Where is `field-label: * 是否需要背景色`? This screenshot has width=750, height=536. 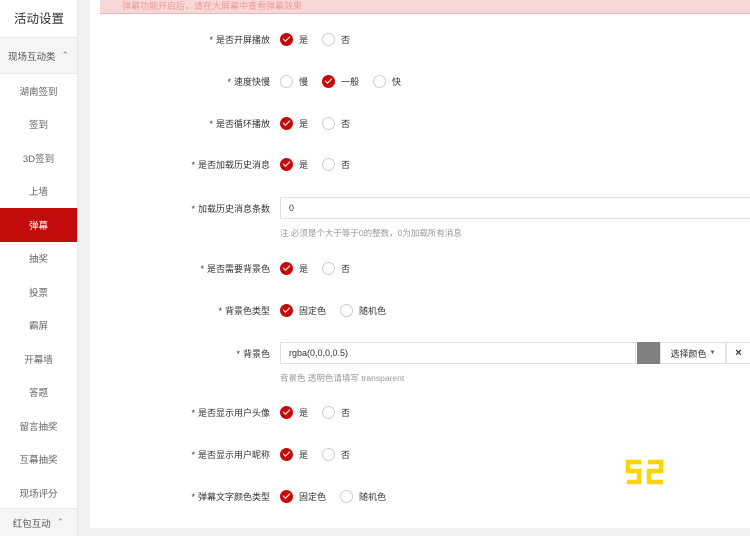
field-label: * 是否需要背景色 is located at coordinates (235, 268).